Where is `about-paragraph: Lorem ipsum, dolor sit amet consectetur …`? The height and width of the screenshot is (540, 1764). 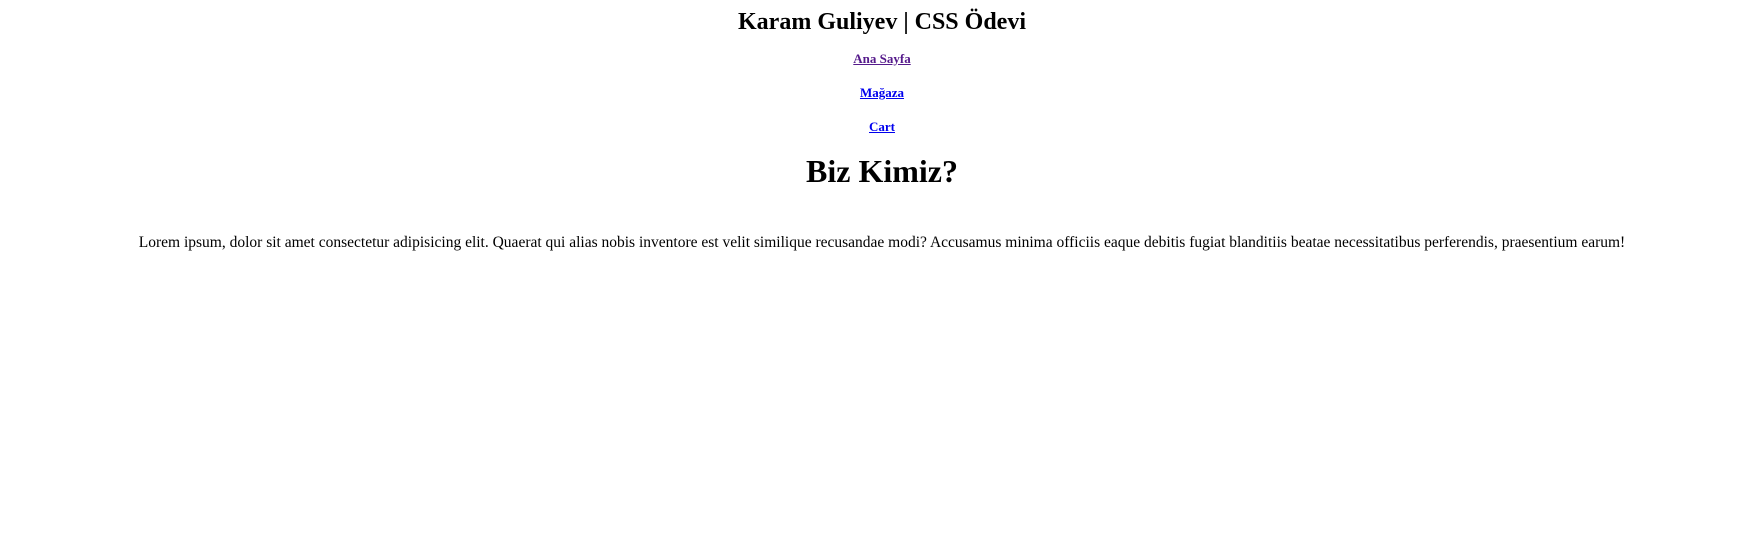 about-paragraph: Lorem ipsum, dolor sit amet consectetur … is located at coordinates (882, 242).